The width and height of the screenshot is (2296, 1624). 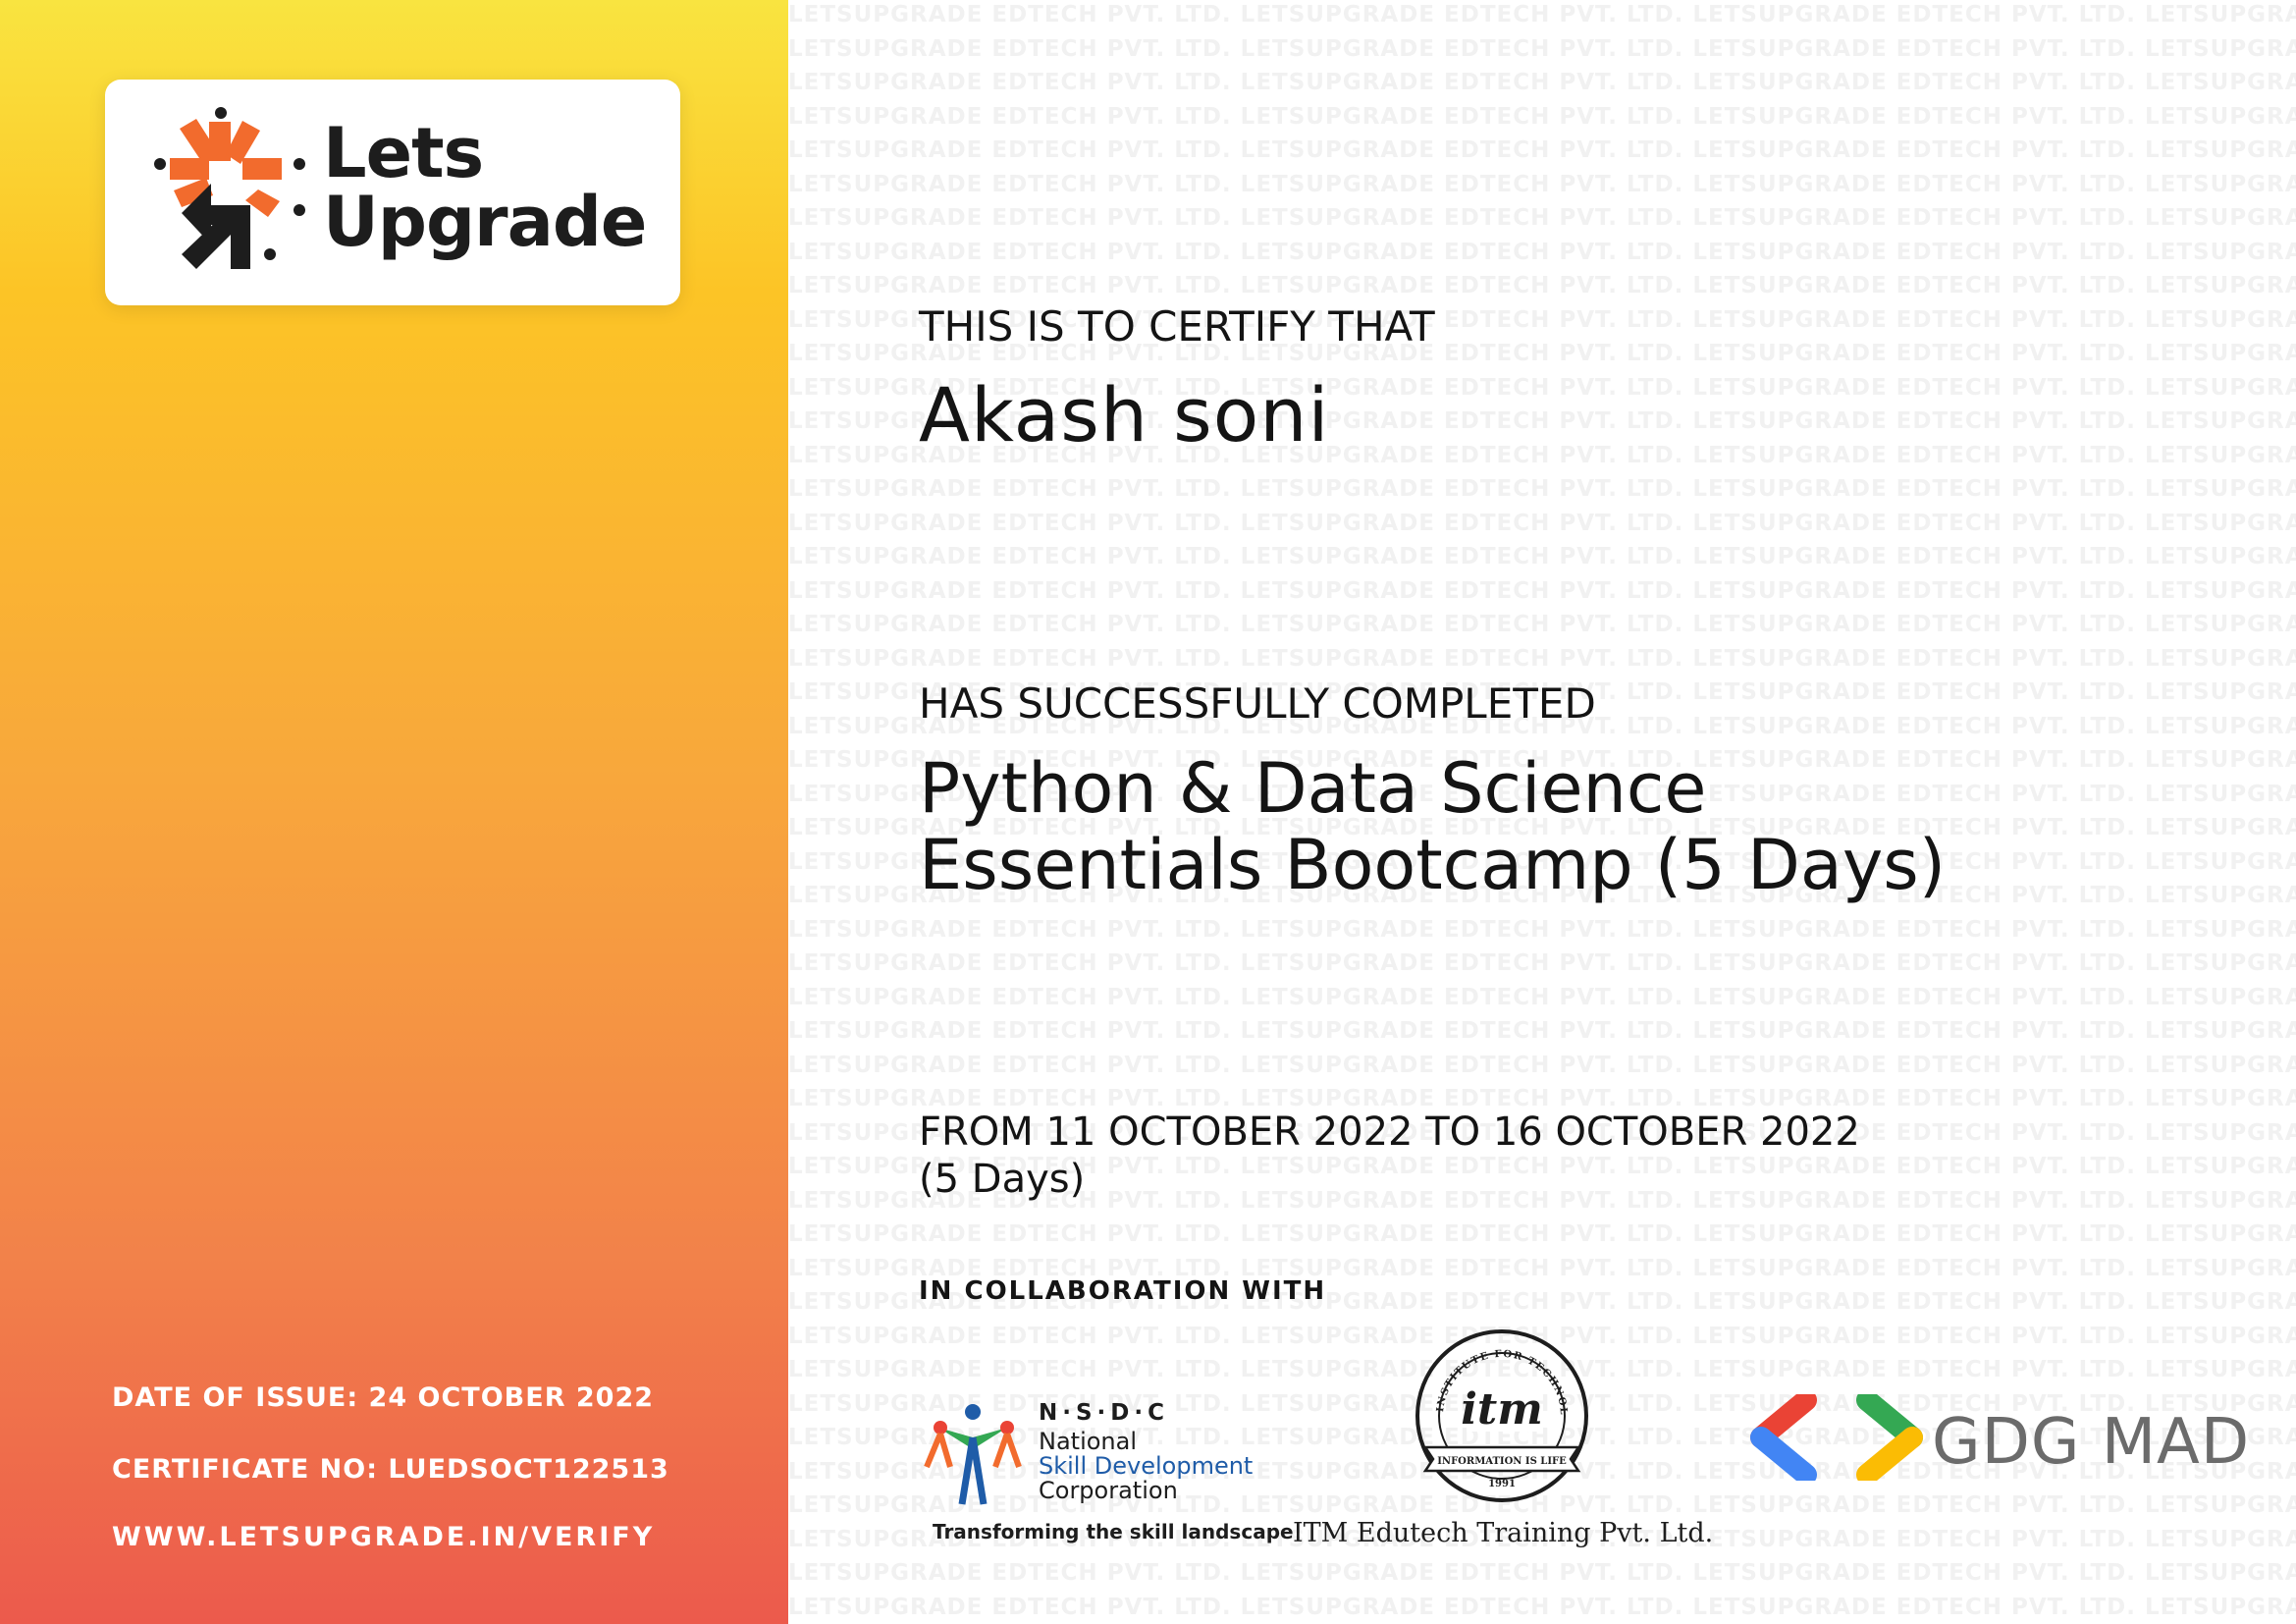 What do you see at coordinates (1433, 865) in the screenshot?
I see `course-title-line-2: Essentials Bootcamp (5 Days)` at bounding box center [1433, 865].